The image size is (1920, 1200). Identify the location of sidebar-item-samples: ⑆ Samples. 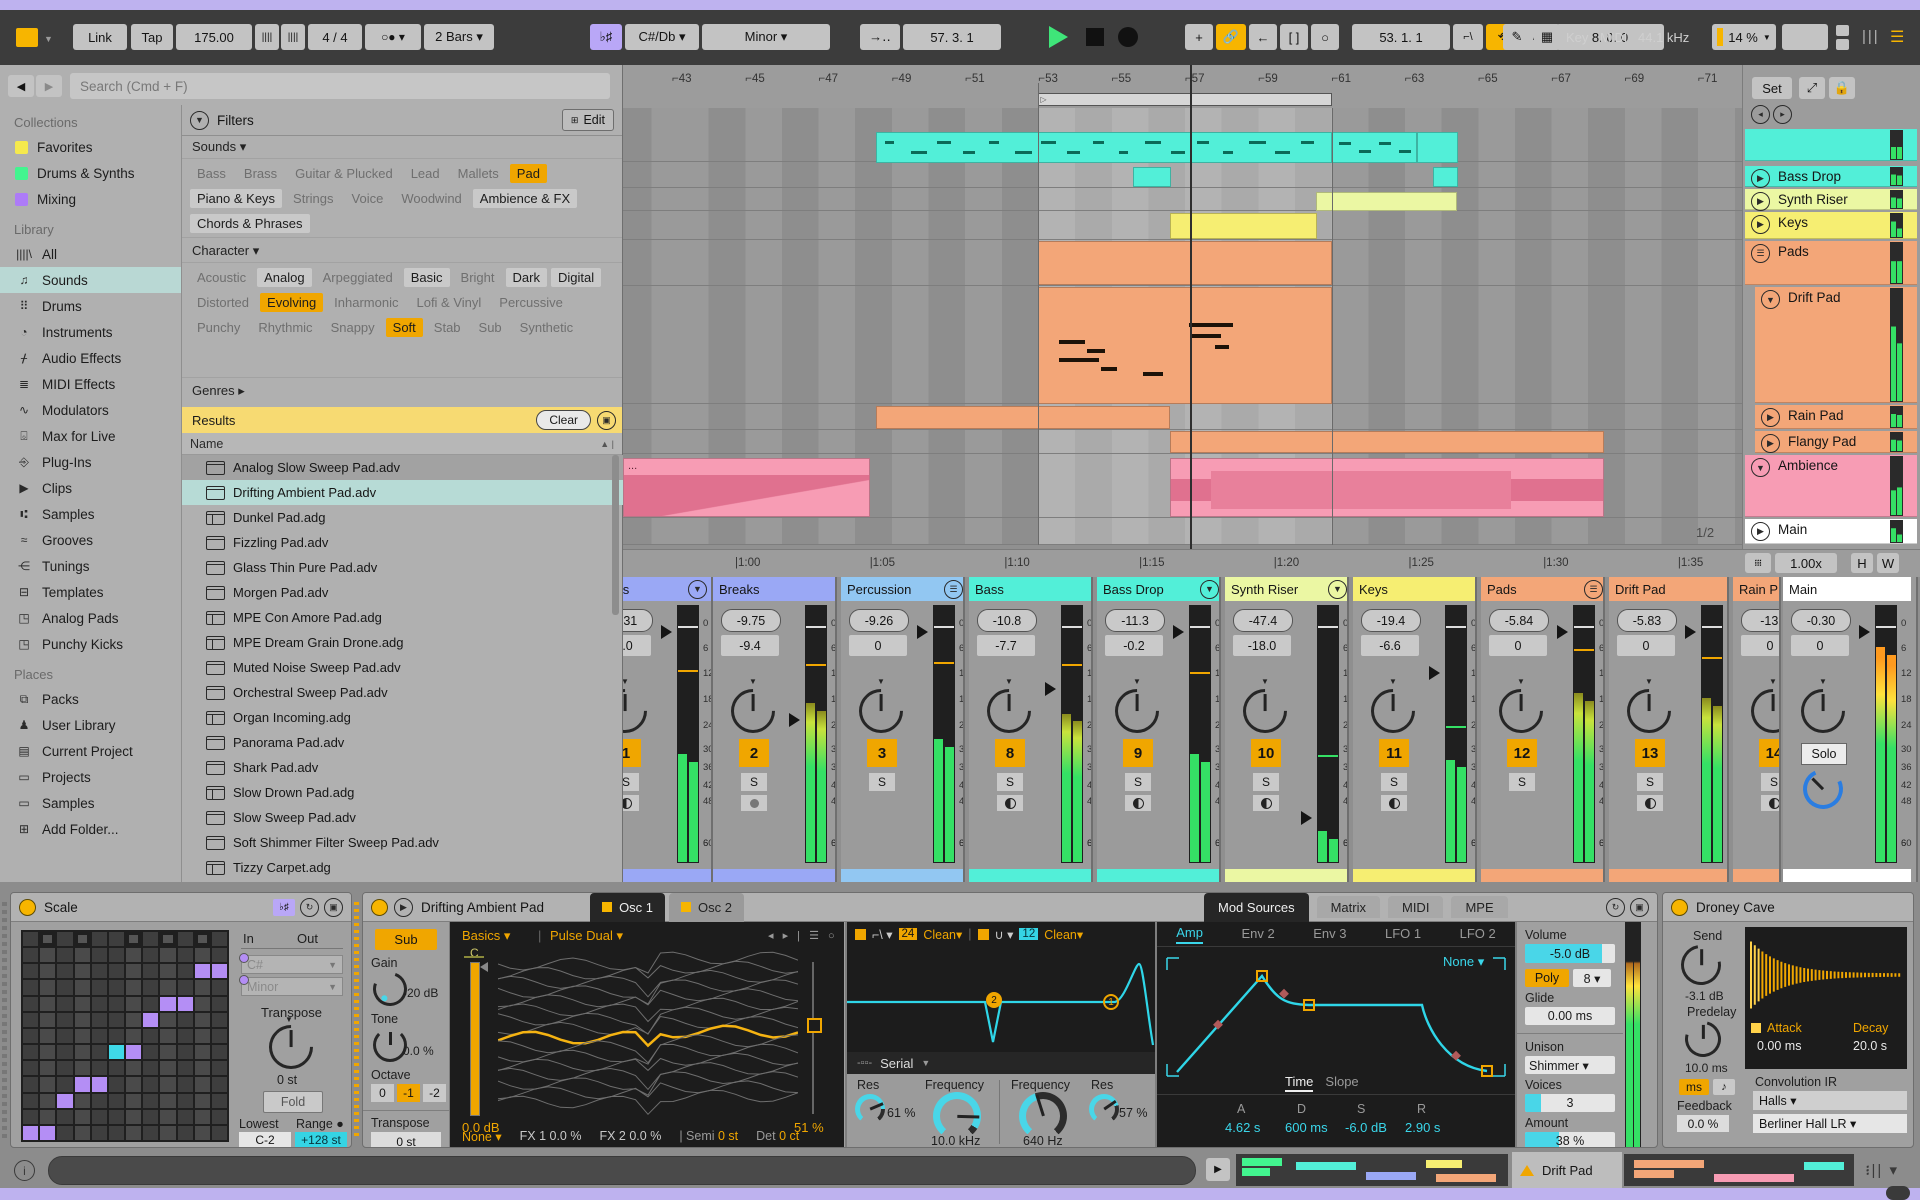
(90, 514).